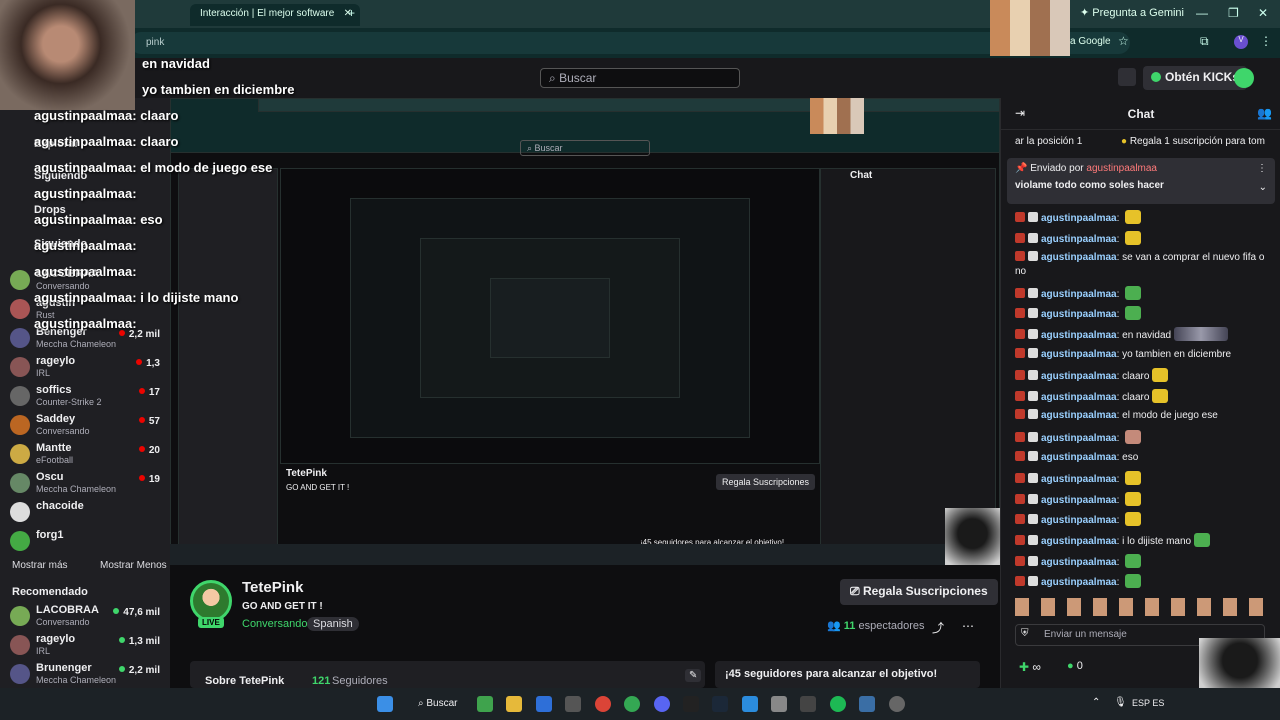 This screenshot has width=1280, height=720. What do you see at coordinates (1146, 354) in the screenshot?
I see `chat-message: agustinpaalmaa: yo tambien en diciembre` at bounding box center [1146, 354].